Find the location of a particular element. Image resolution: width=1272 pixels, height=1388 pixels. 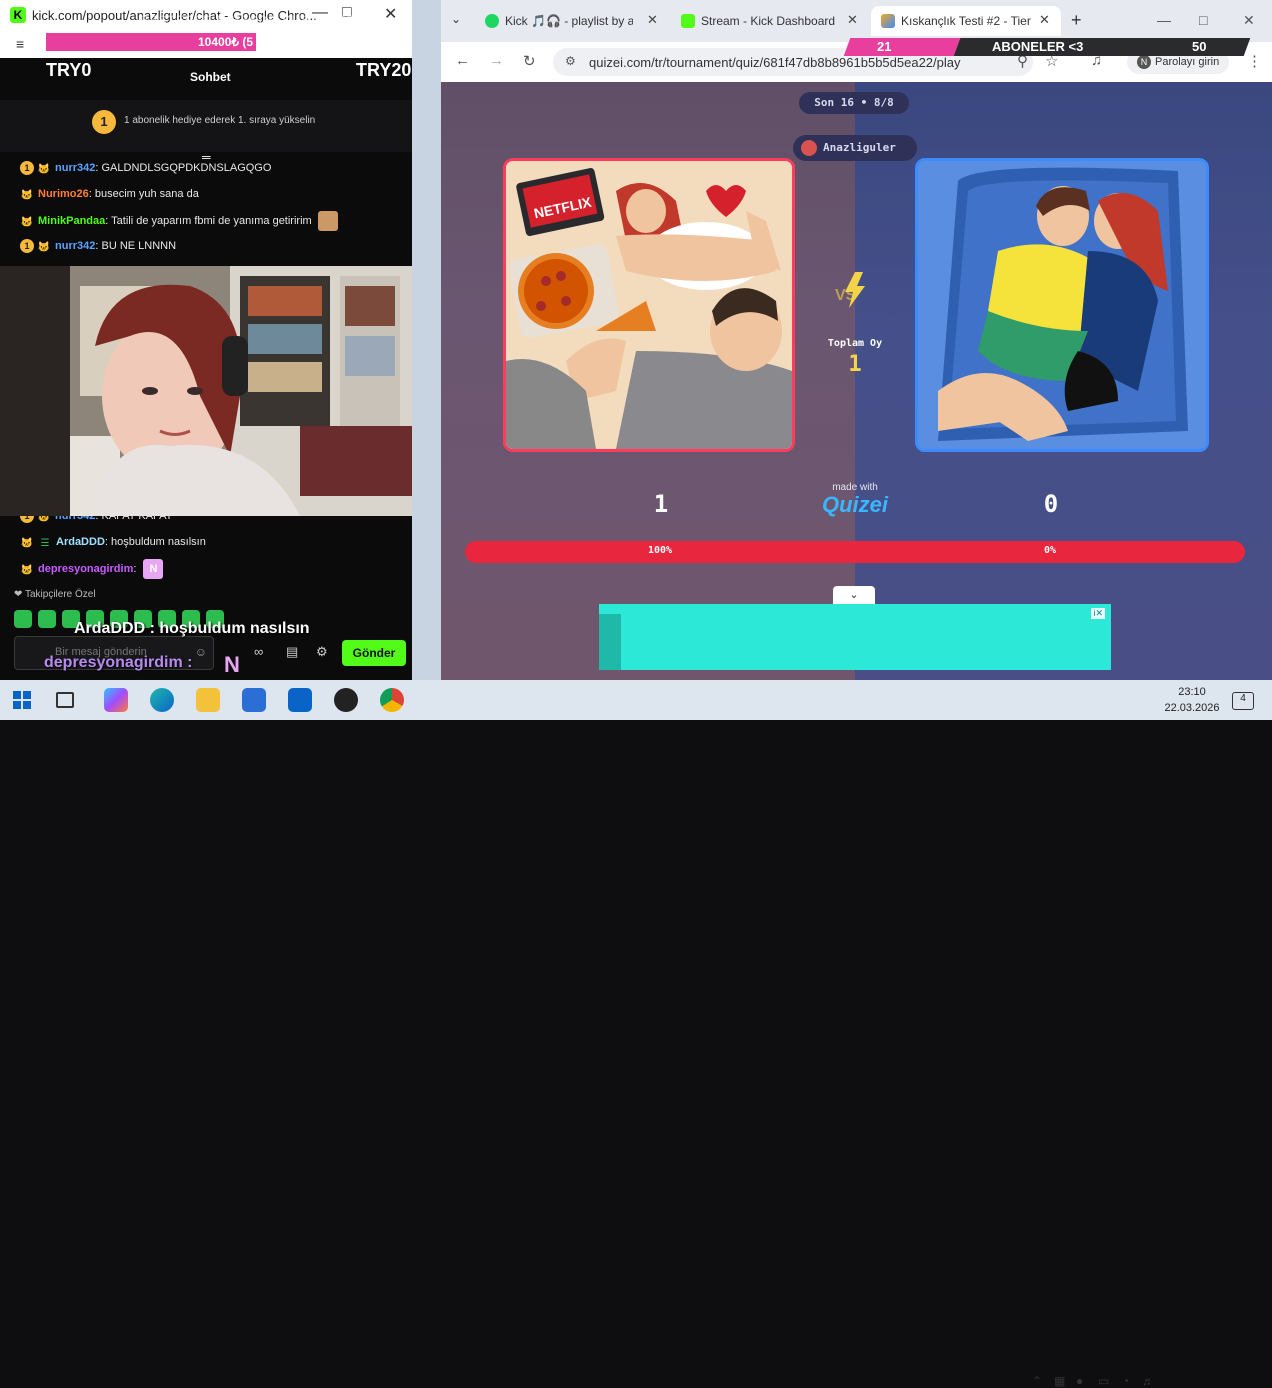

chat-message: 1 🐱 nurr342: BU NE LNNNN is located at coordinates (98, 246).